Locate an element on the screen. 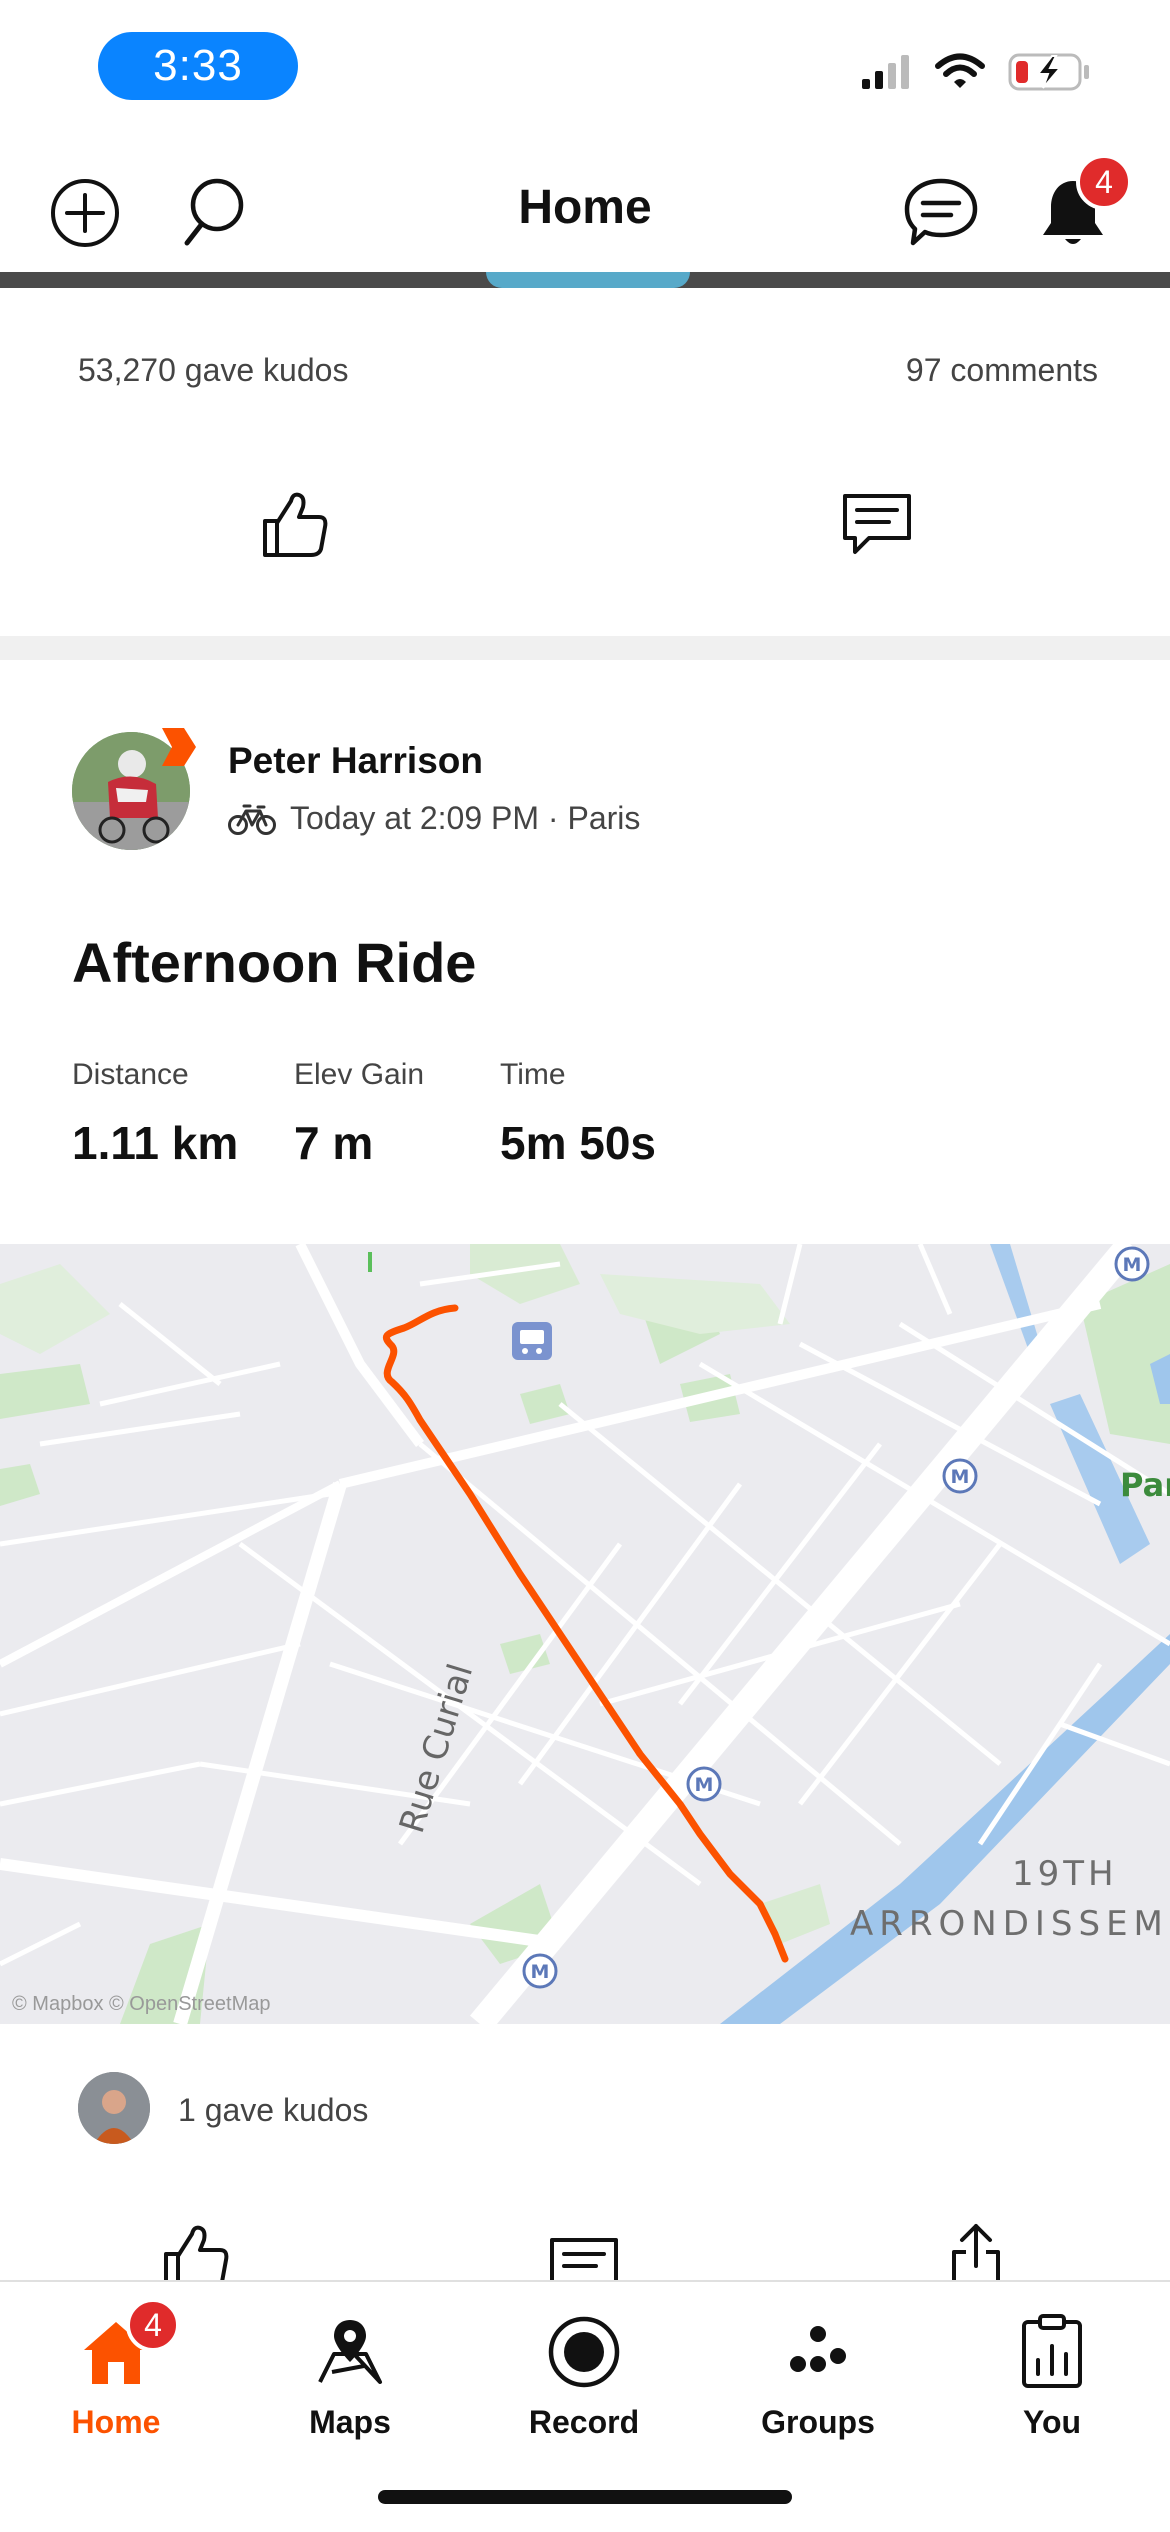 Image resolution: width=1170 pixels, height=2532 pixels. park-label: Par is located at coordinates (1145, 1485).